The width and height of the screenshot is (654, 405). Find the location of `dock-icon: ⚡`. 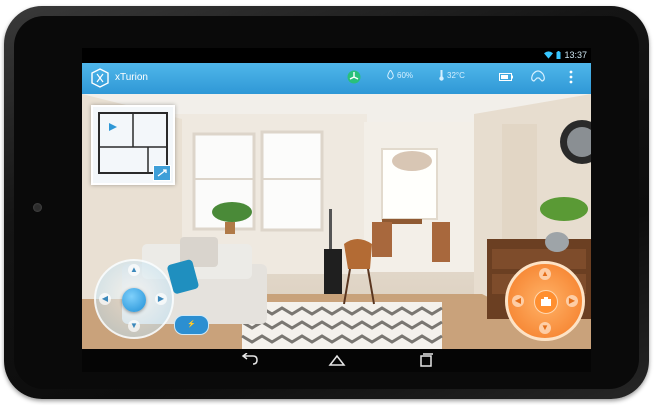

dock-icon: ⚡ is located at coordinates (191, 324).